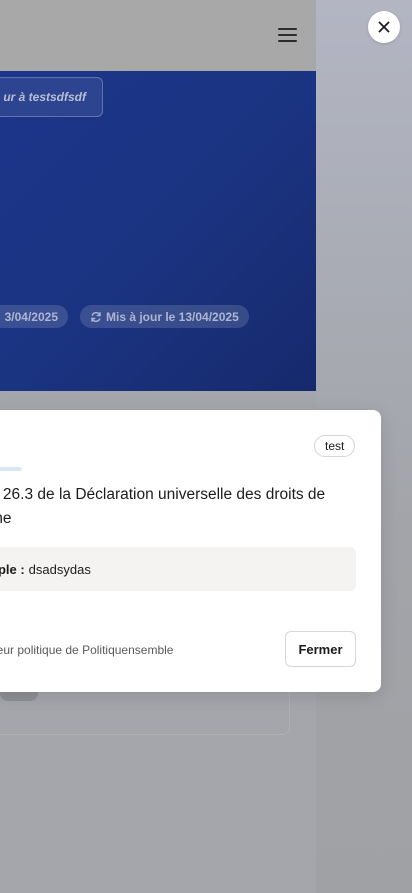 The image size is (412, 893). What do you see at coordinates (87, 650) in the screenshot?
I see `footer-source-text: deur politique de Politiquensemble` at bounding box center [87, 650].